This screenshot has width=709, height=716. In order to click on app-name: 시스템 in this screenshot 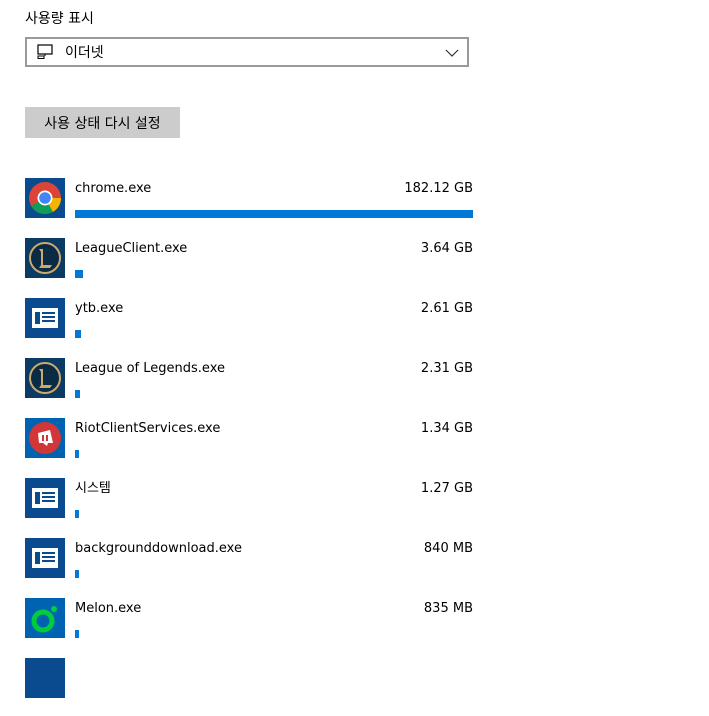, I will do `click(93, 488)`.